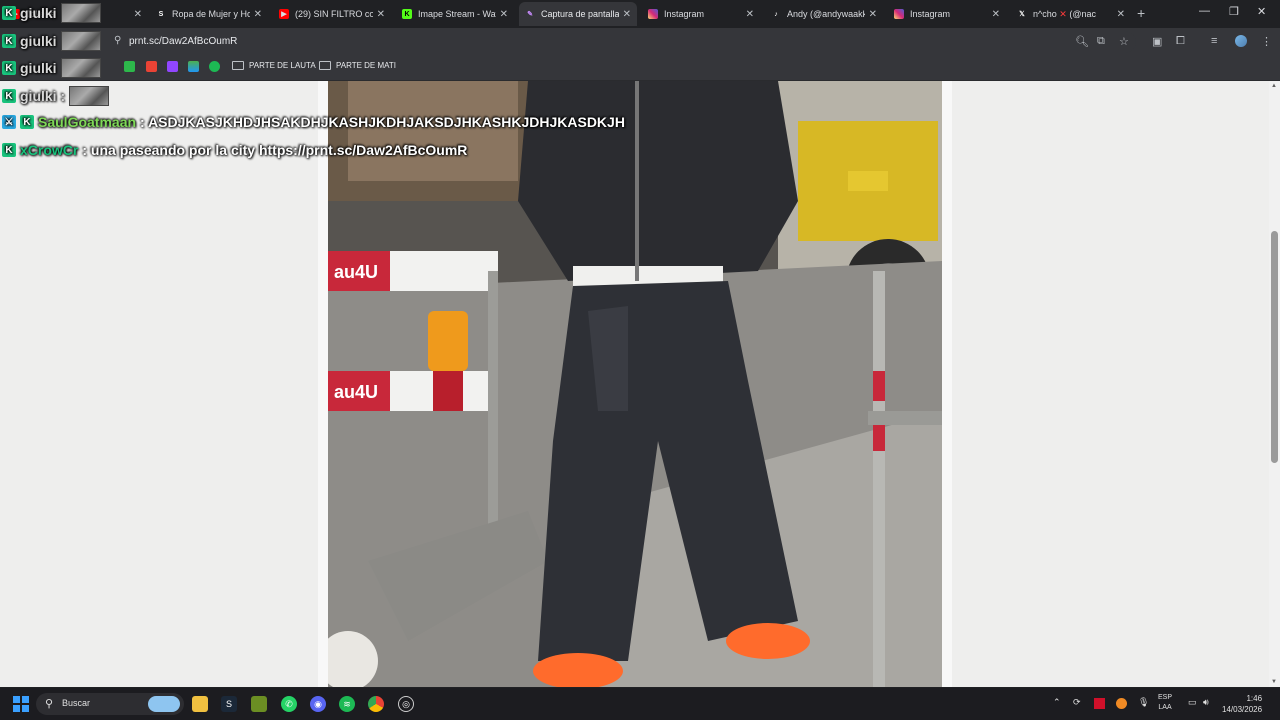  I want to click on new-tab-button: +, so click(1141, 13).